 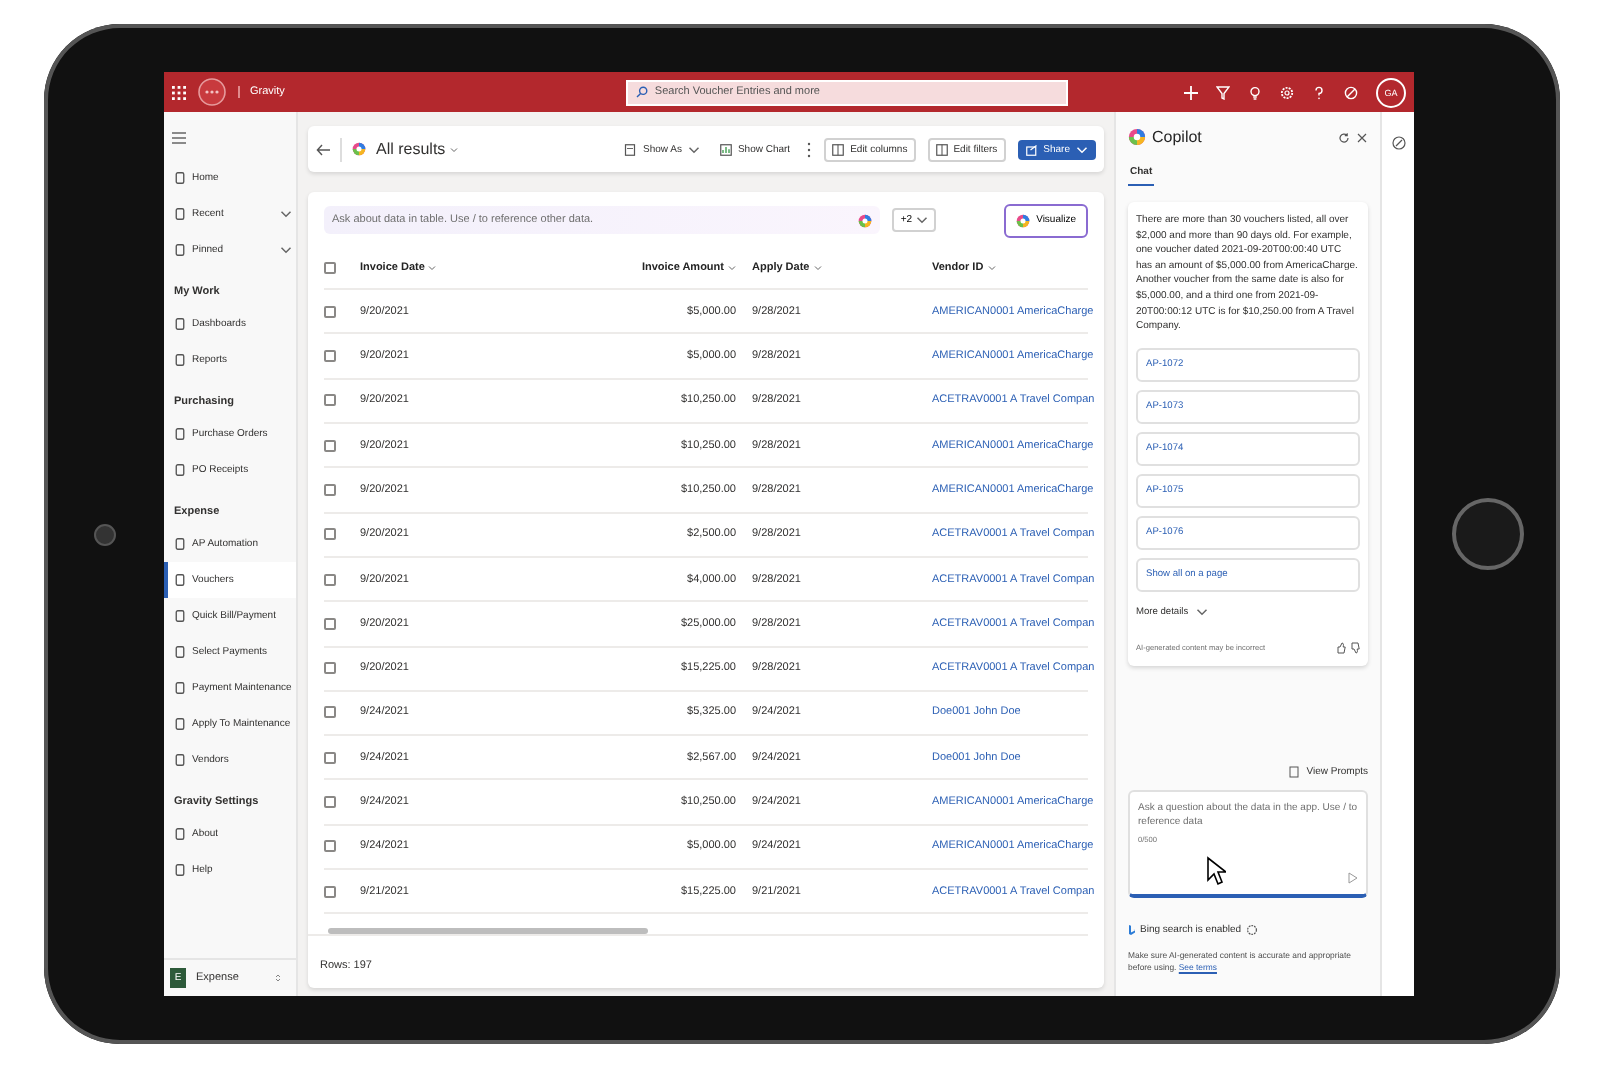 I want to click on mouse-pointer-icon, so click(x=1216, y=870).